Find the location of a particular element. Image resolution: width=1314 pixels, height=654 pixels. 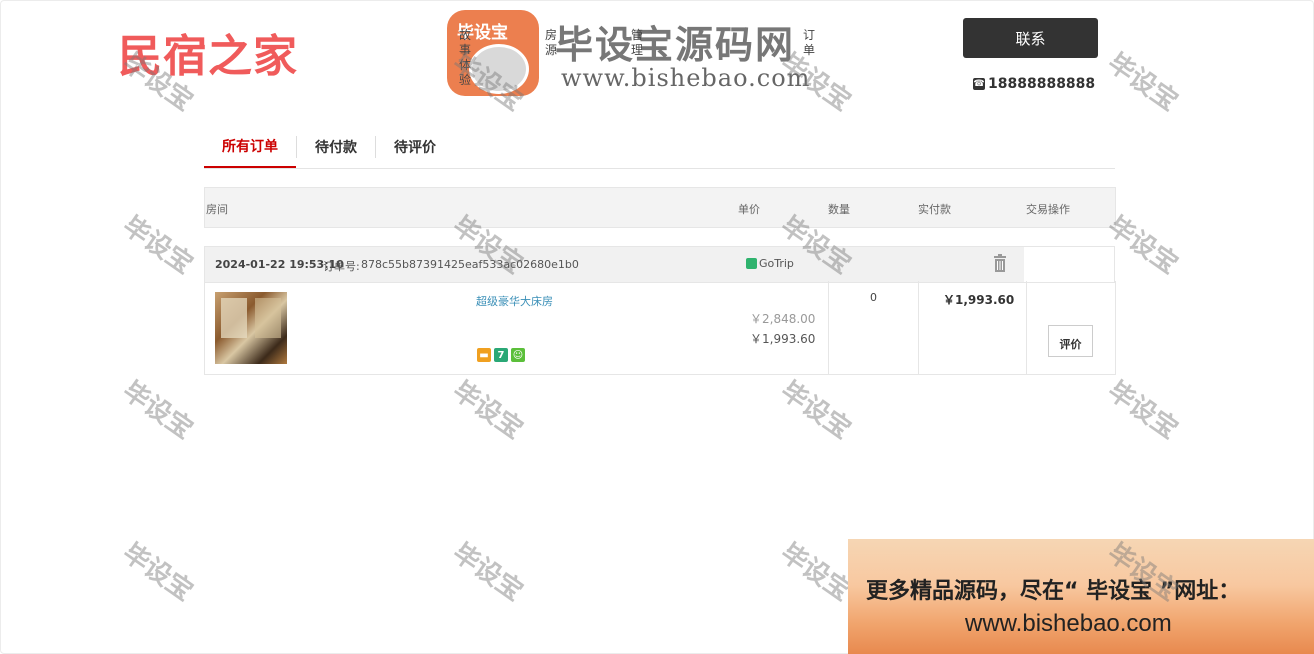

banner-title: 毕设宝源码网 is located at coordinates (675, 45).